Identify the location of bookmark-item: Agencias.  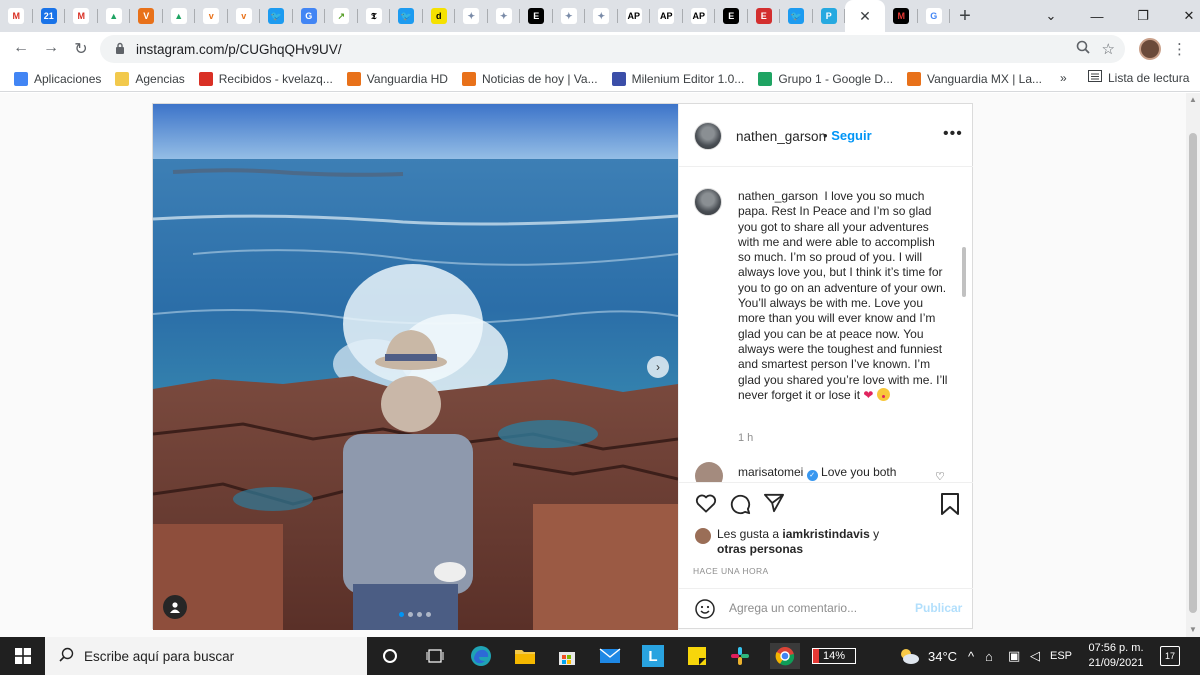
(150, 78).